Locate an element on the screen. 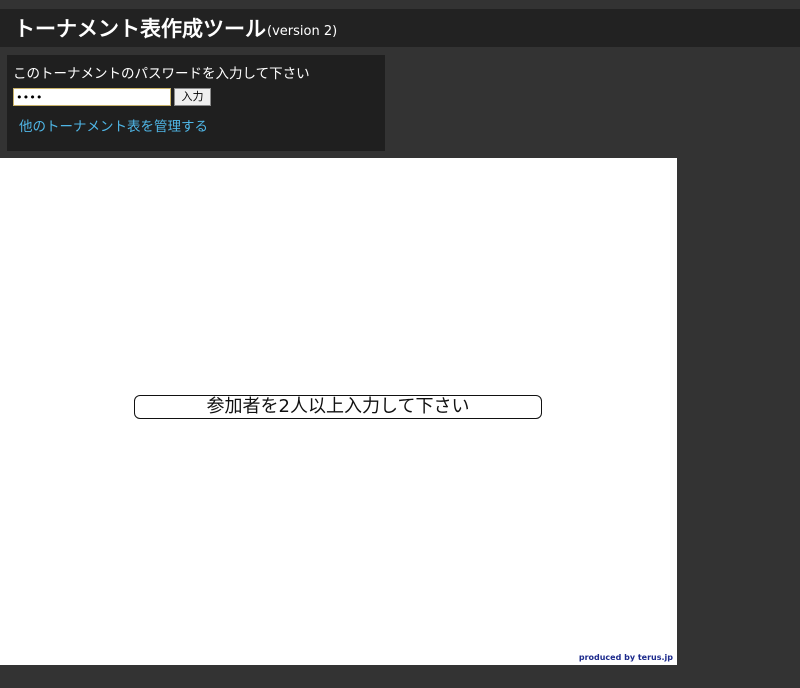 This screenshot has height=688, width=800. header-bar: トーナメント表作成ツール (version 2) is located at coordinates (400, 28).